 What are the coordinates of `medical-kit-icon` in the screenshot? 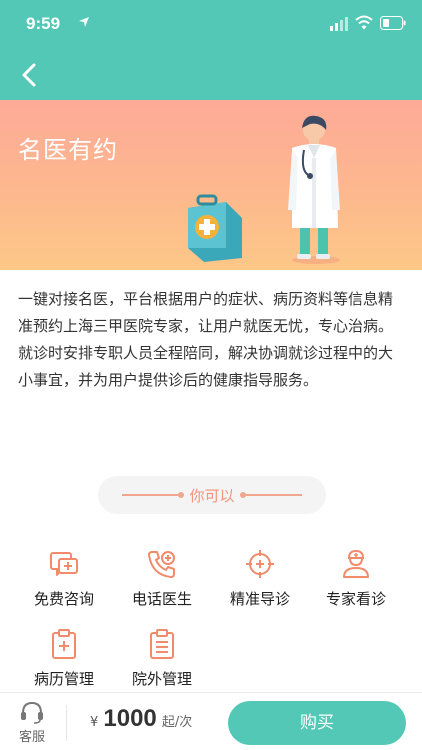 It's located at (215, 228).